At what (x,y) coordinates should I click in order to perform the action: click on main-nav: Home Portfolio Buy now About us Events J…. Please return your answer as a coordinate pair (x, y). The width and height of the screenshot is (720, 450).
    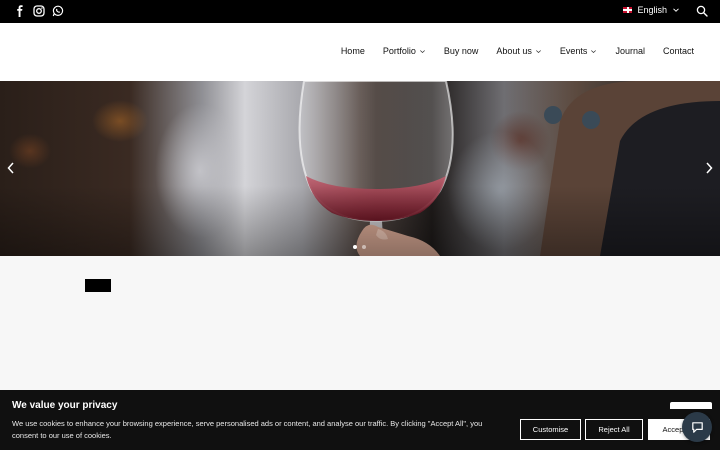
    Looking at the image, I should click on (517, 51).